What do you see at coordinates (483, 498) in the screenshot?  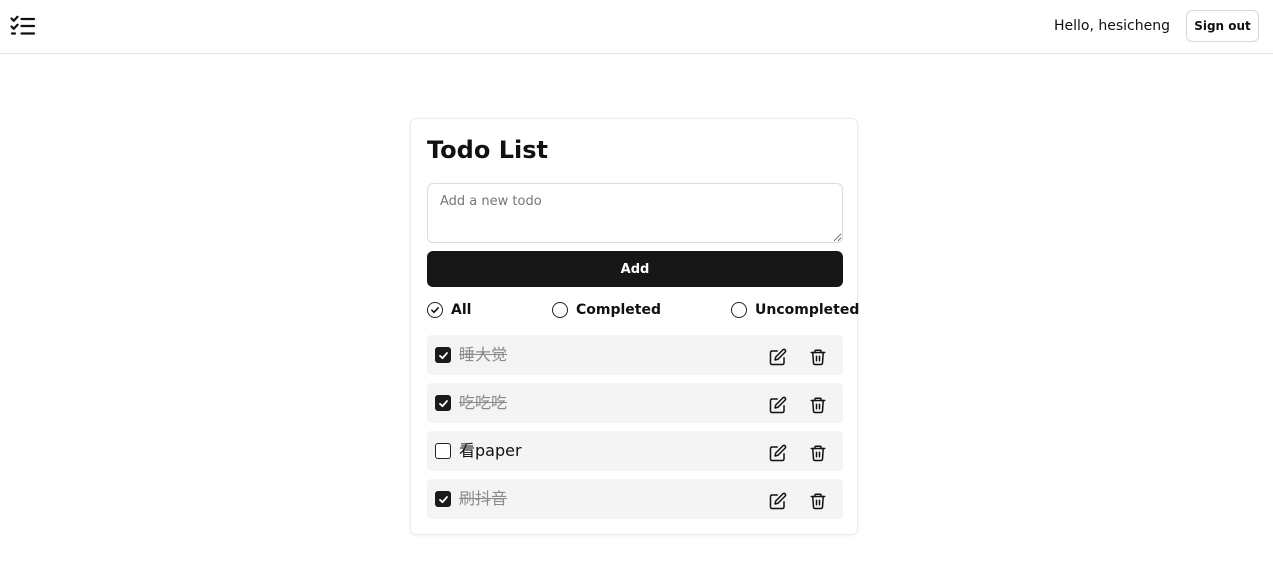 I see `todo-text: 刷抖音` at bounding box center [483, 498].